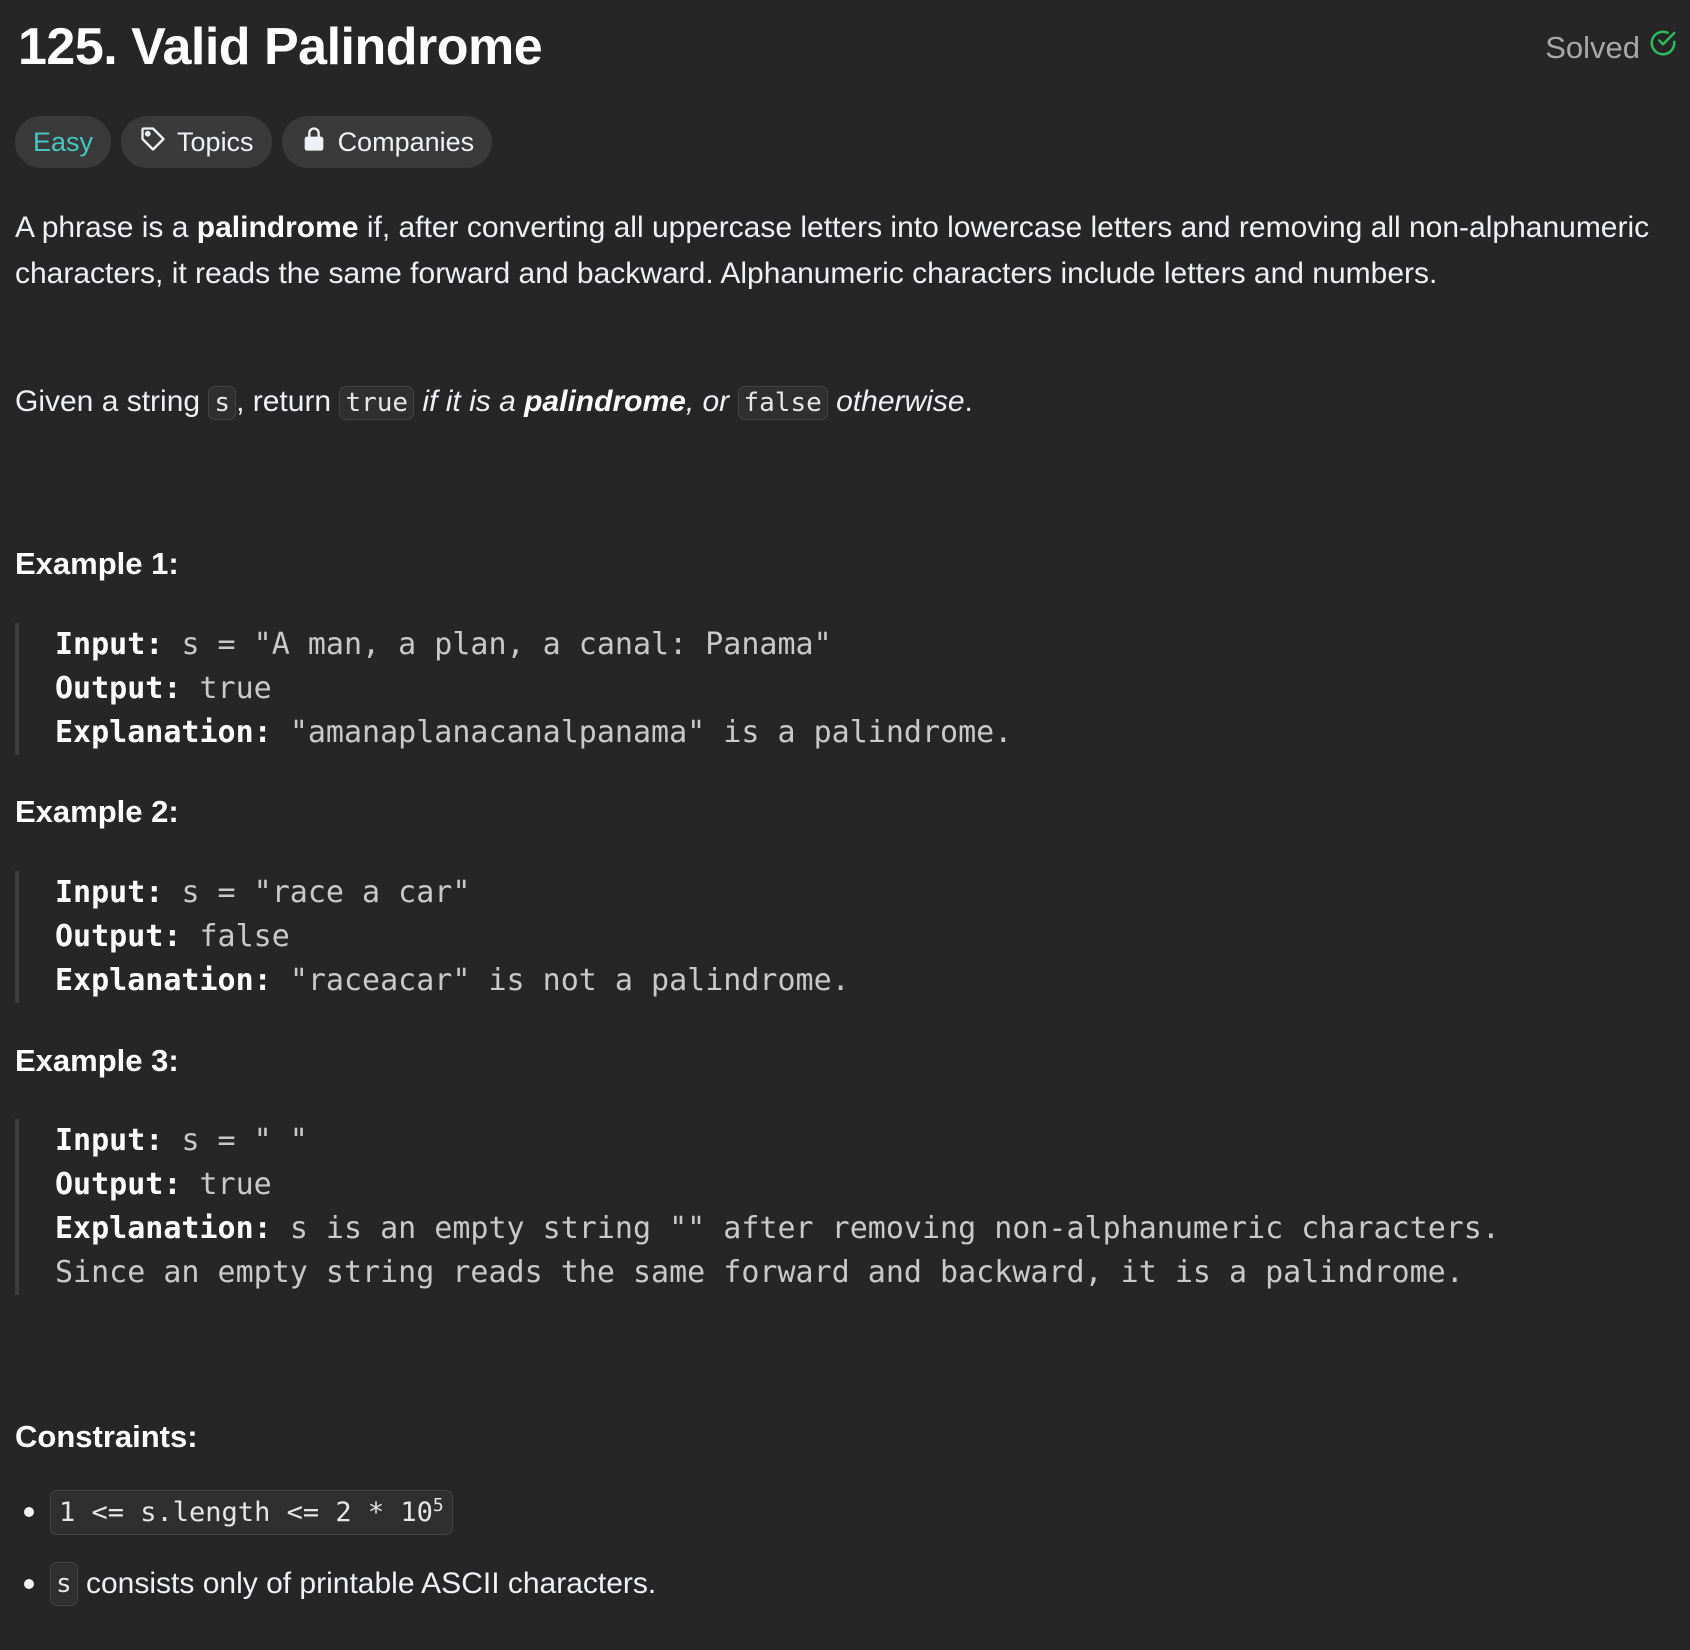 This screenshot has height=1650, width=1690. Describe the element at coordinates (280, 47) in the screenshot. I see `problem-title: 125. Valid Palindrome` at that location.